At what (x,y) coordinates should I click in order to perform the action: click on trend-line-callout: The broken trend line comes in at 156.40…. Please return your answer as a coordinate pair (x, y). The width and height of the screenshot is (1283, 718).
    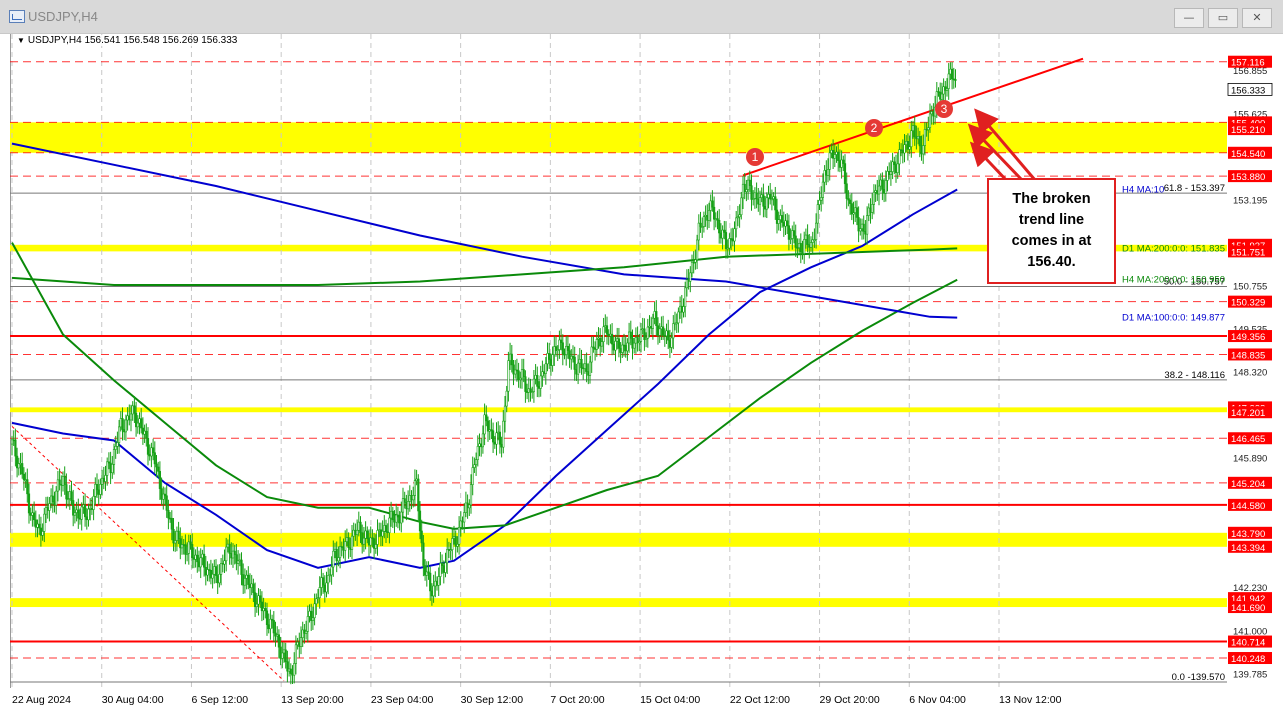
    Looking at the image, I should click on (1051, 231).